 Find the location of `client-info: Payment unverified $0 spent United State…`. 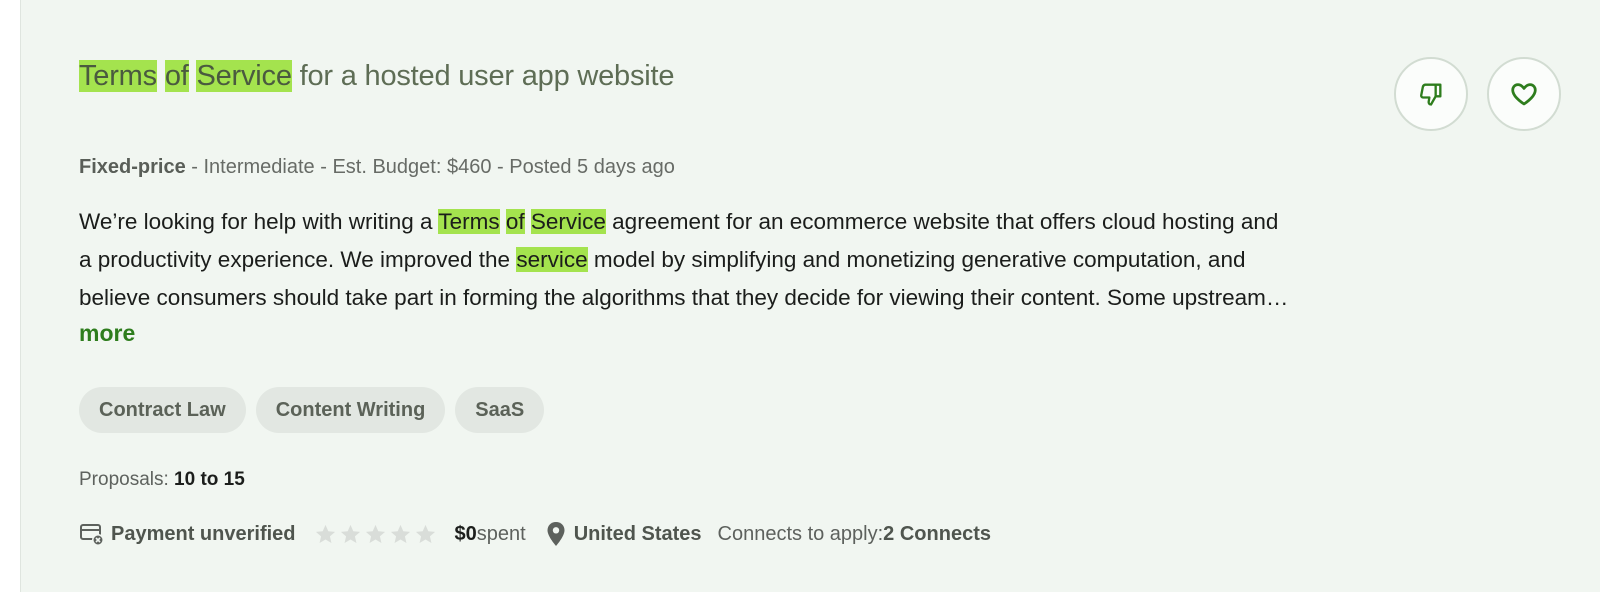

client-info: Payment unverified $0 spent United State… is located at coordinates (535, 534).